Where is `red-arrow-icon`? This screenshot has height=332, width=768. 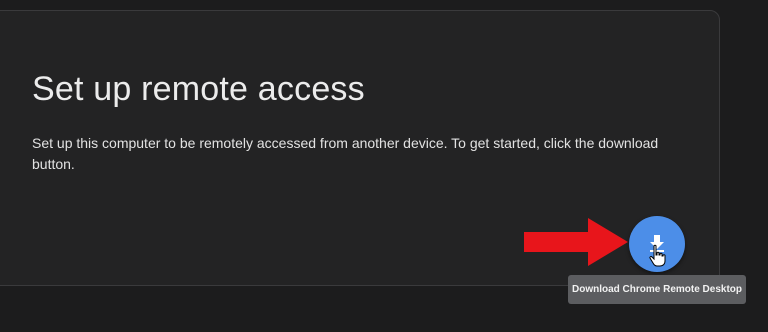 red-arrow-icon is located at coordinates (576, 242).